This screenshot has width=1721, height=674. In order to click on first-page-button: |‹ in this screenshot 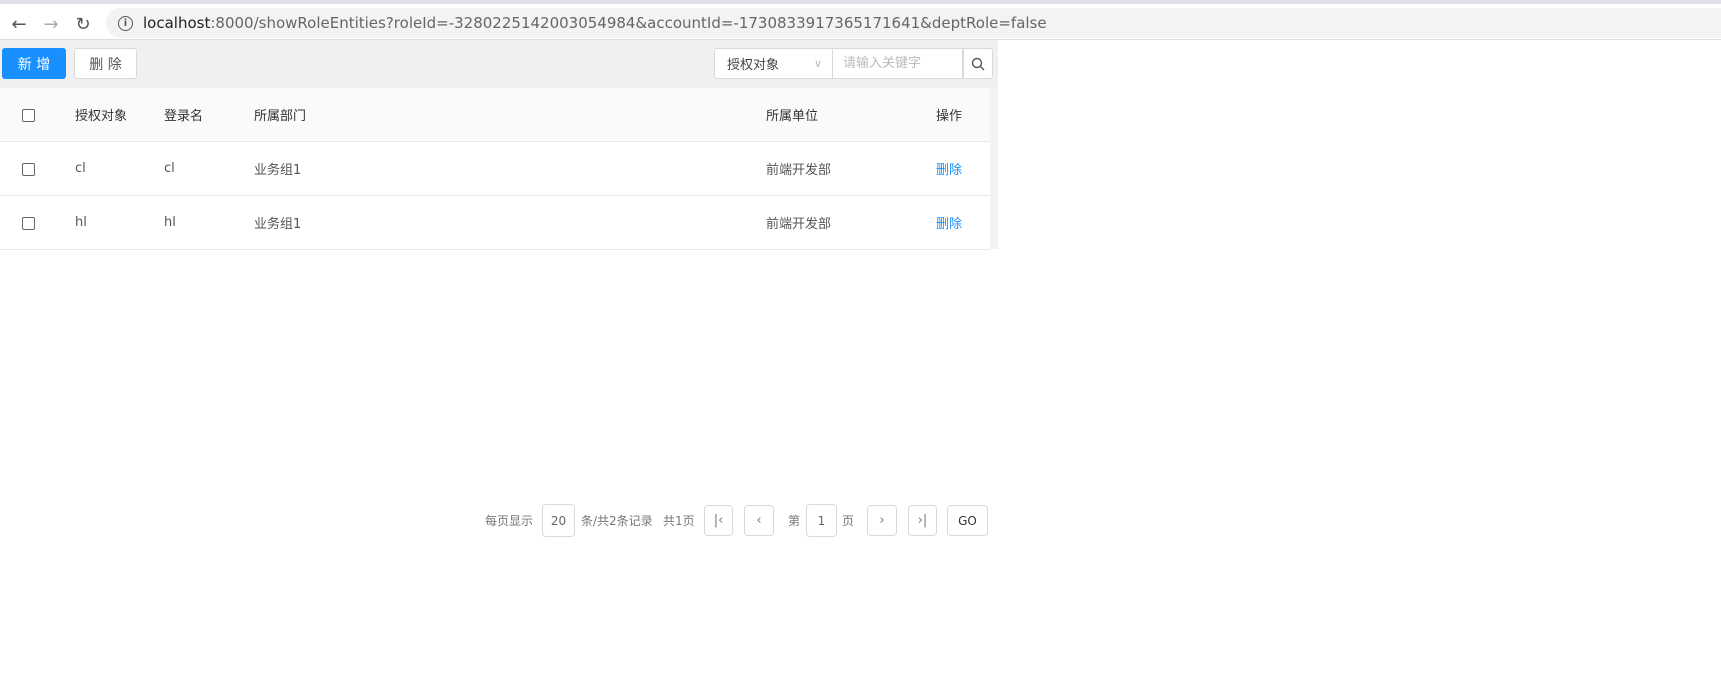, I will do `click(718, 520)`.